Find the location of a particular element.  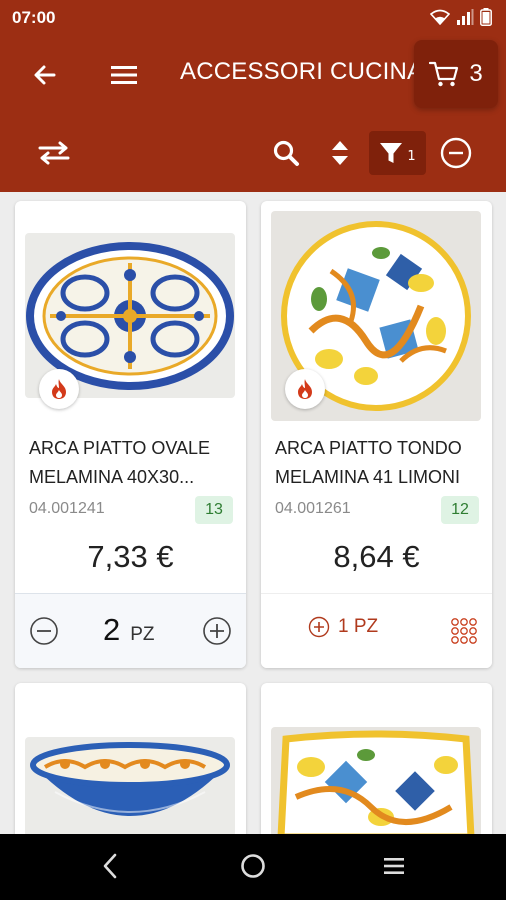

menu-icon is located at coordinates (124, 75).